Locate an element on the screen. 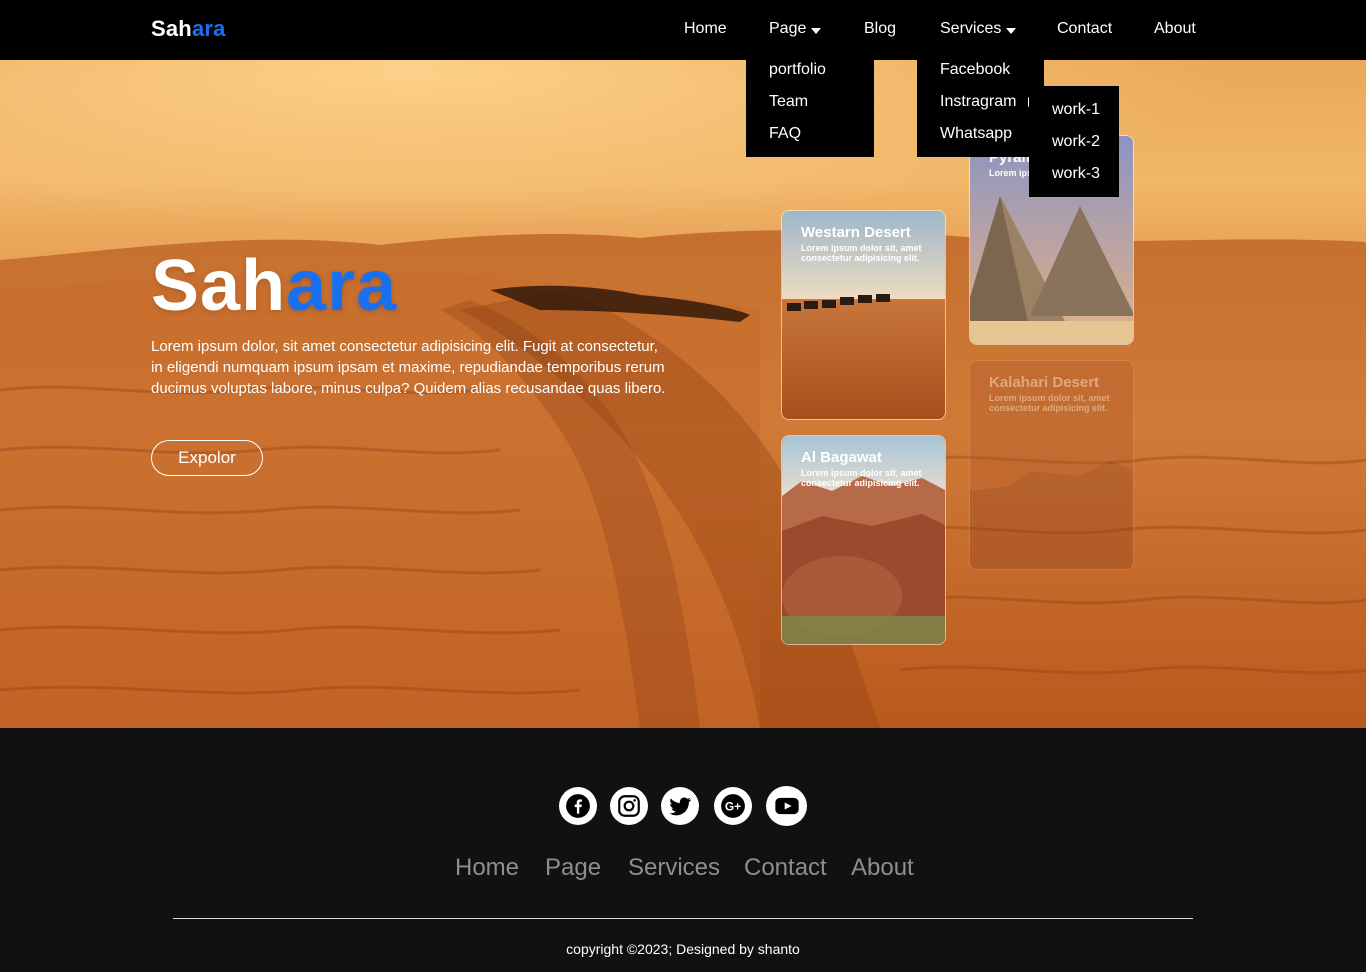 This screenshot has height=972, width=1366. instagram-submenu-work-3: work-3 is located at coordinates (1076, 174).